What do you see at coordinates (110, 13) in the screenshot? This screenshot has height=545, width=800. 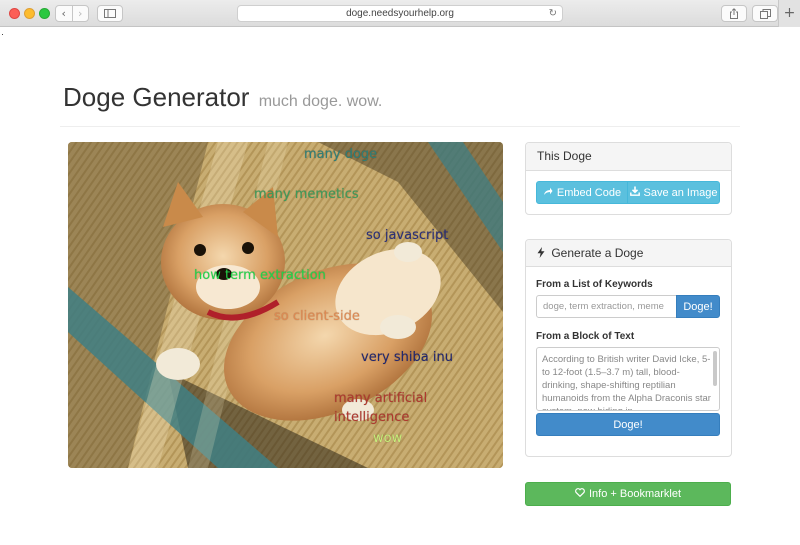 I see `sidebar-icon` at bounding box center [110, 13].